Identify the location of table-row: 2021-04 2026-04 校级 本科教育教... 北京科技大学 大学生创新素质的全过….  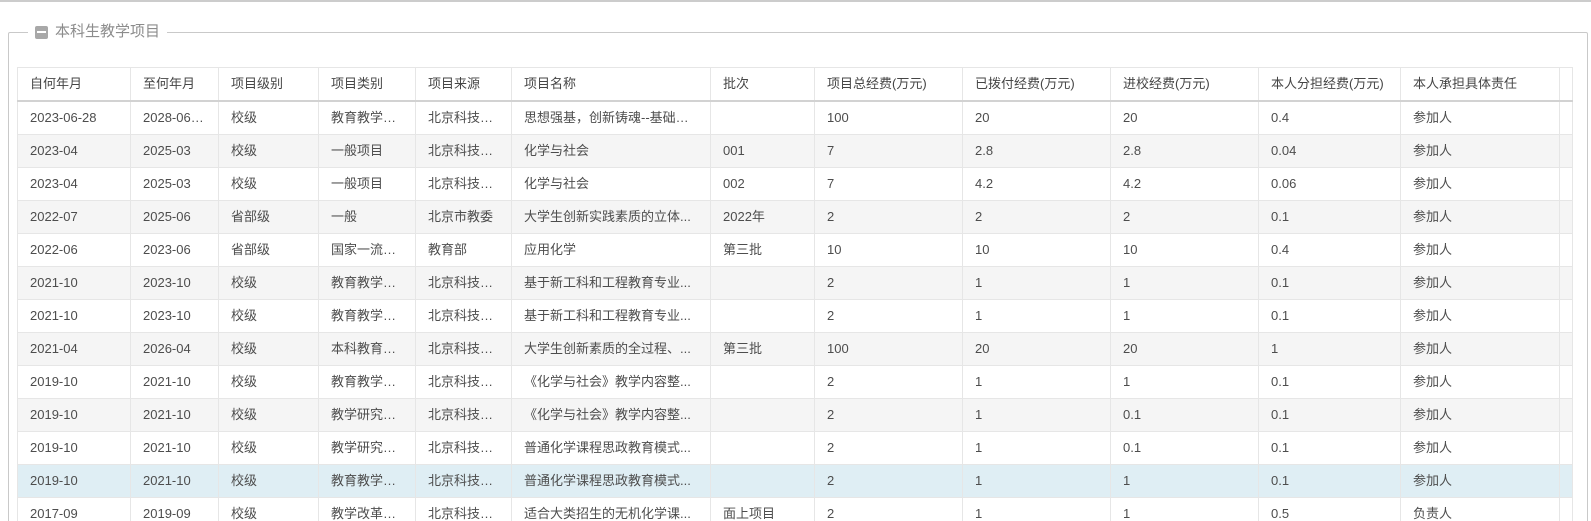
(795, 349).